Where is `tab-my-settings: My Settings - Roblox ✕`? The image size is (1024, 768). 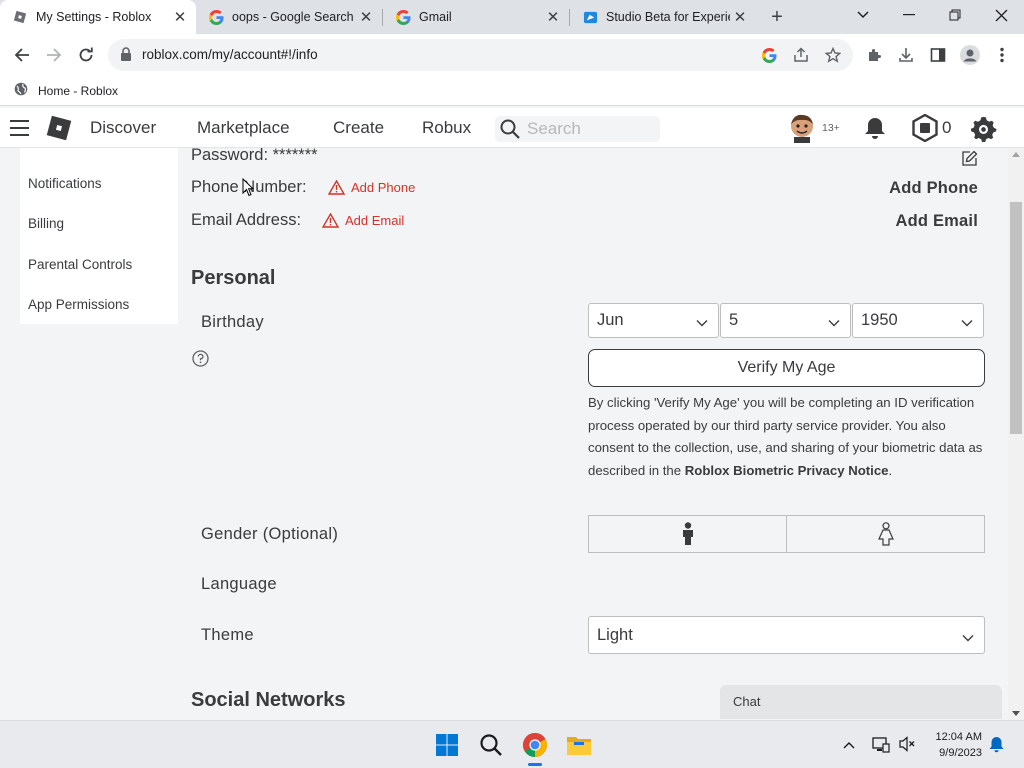 tab-my-settings: My Settings - Roblox ✕ is located at coordinates (98, 17).